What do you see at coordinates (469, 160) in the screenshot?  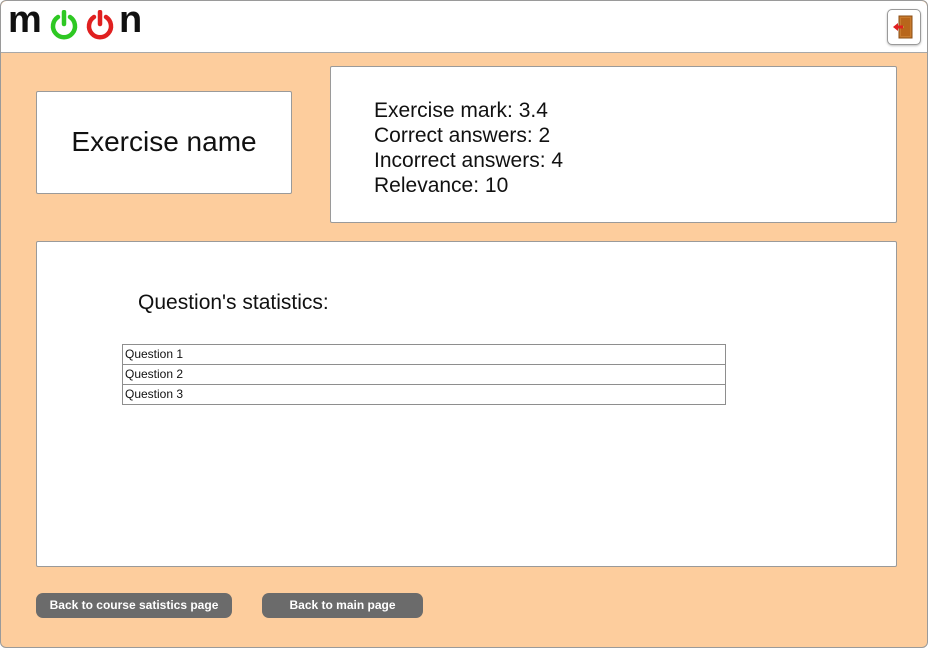 I see `incorrect-answers: Incorrect answers: 4` at bounding box center [469, 160].